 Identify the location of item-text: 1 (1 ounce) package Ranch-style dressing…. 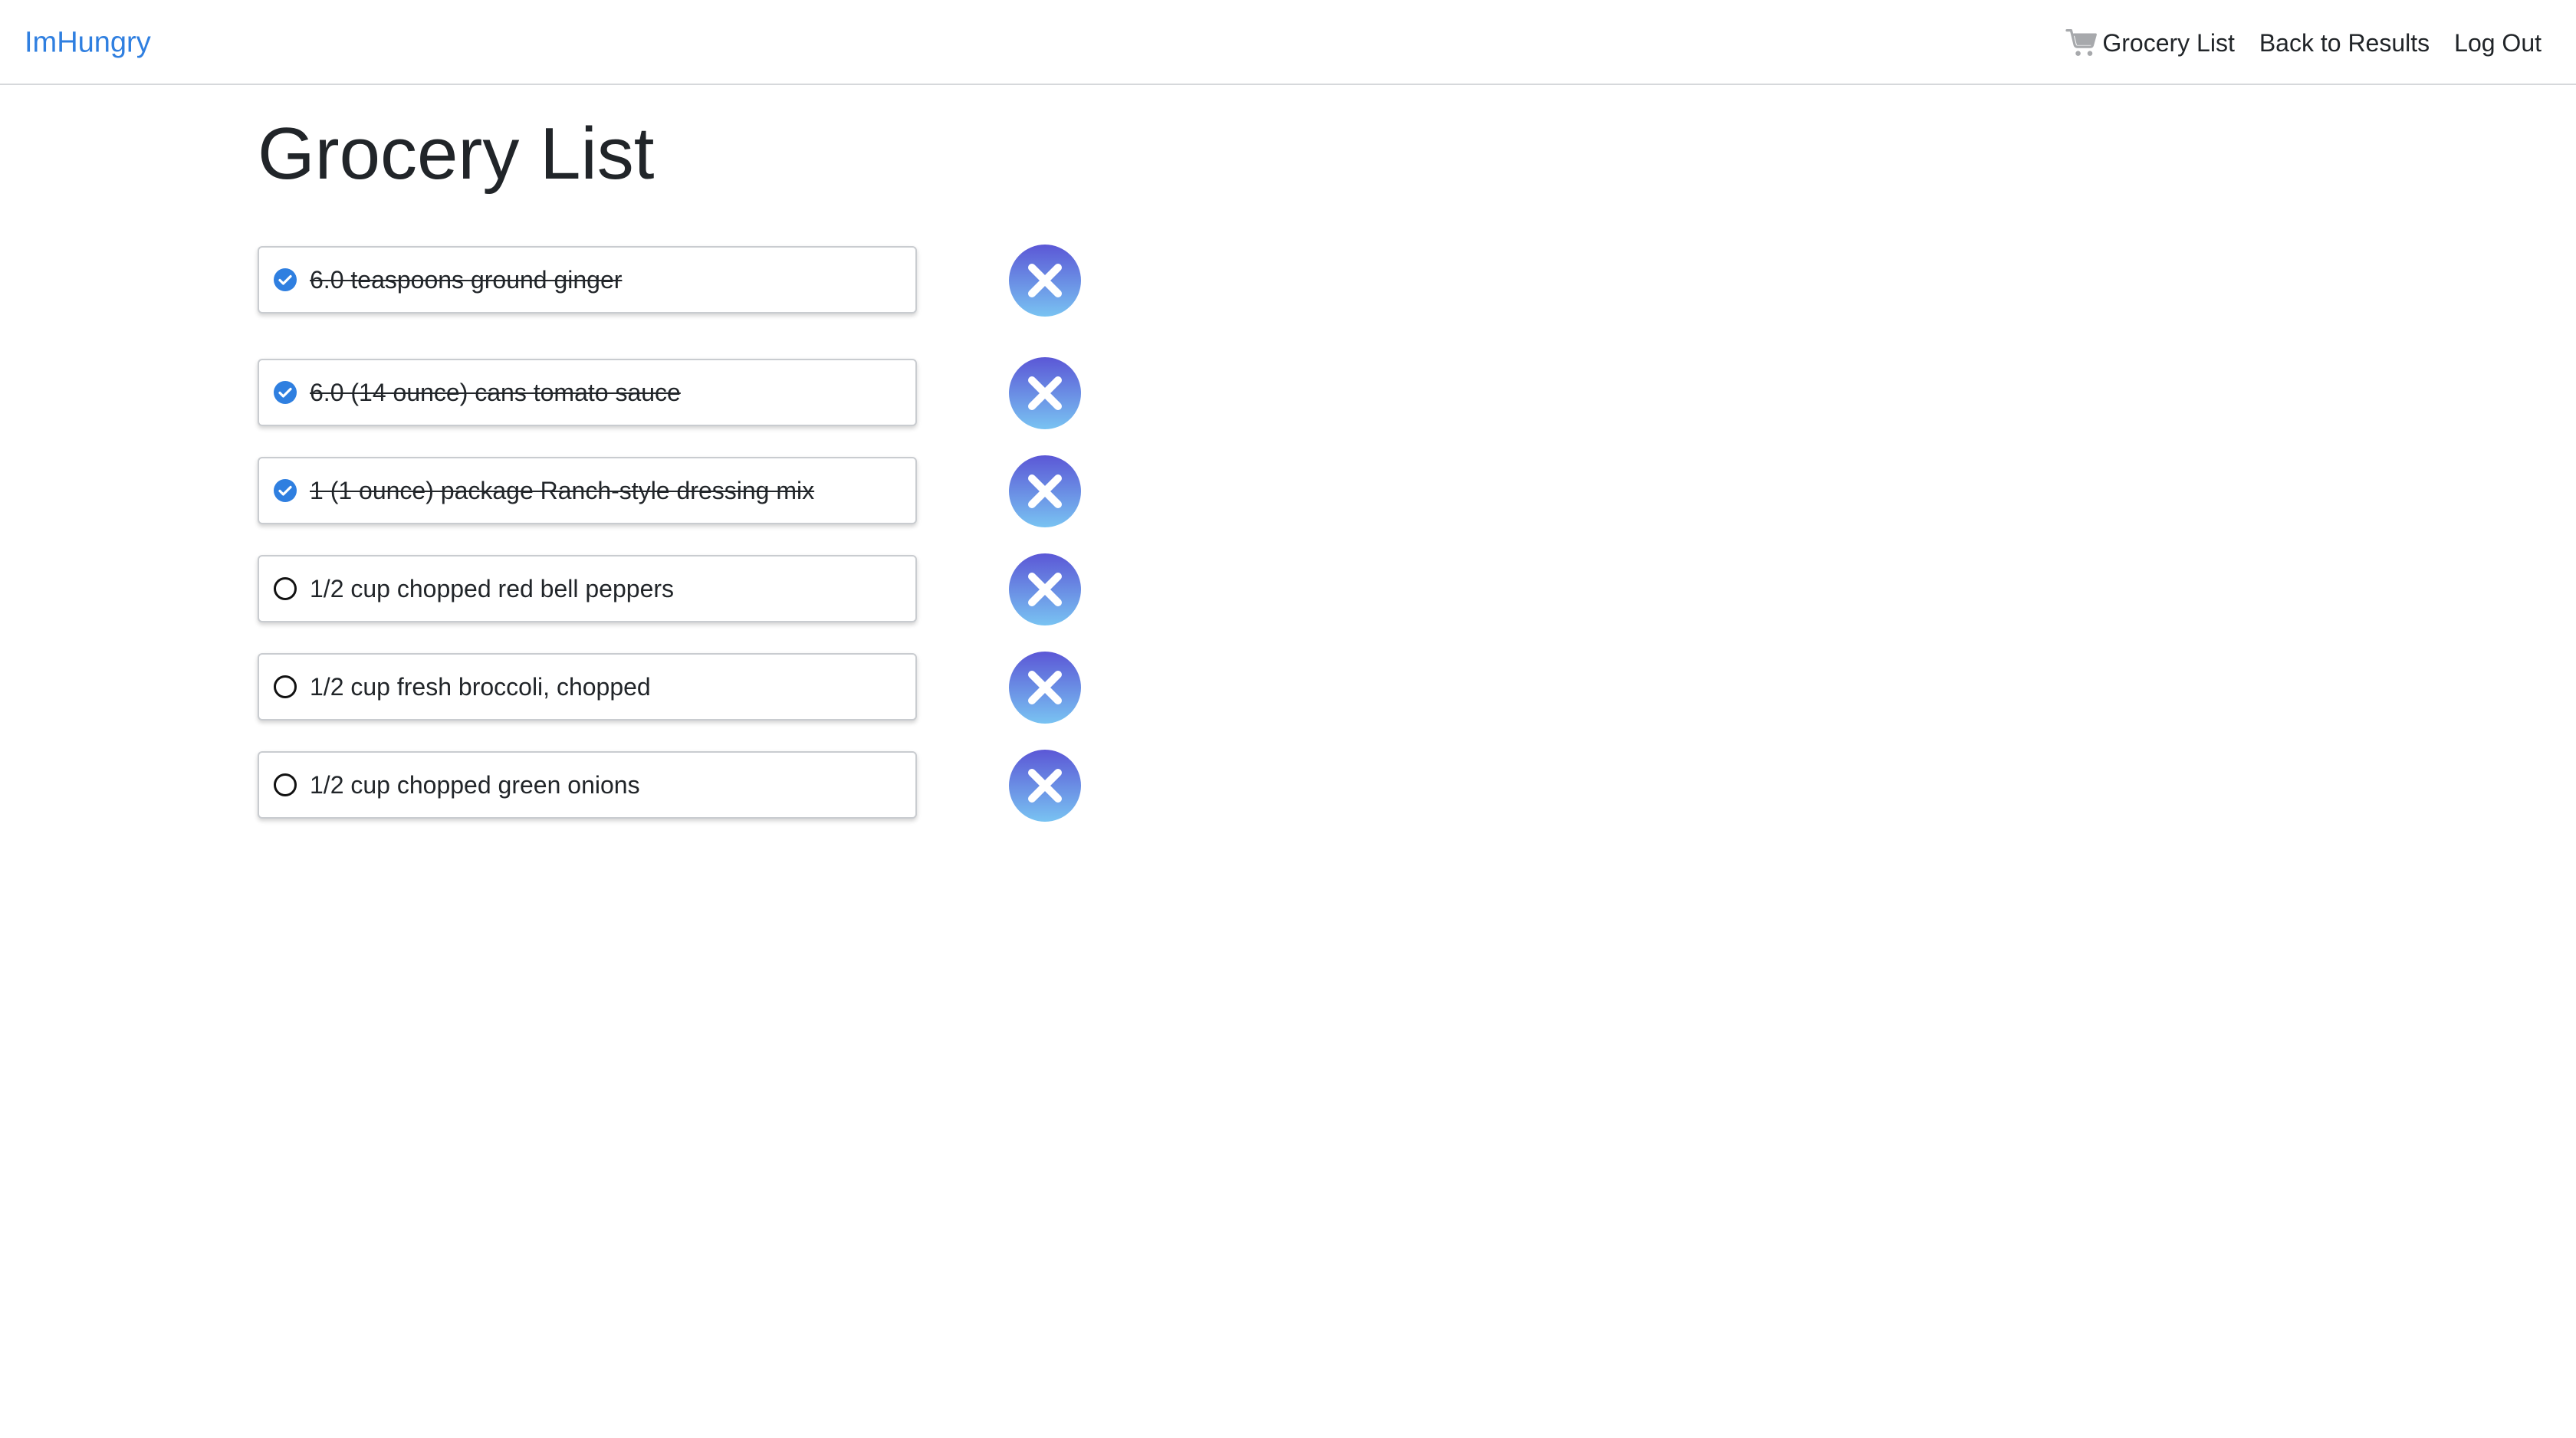
(562, 490).